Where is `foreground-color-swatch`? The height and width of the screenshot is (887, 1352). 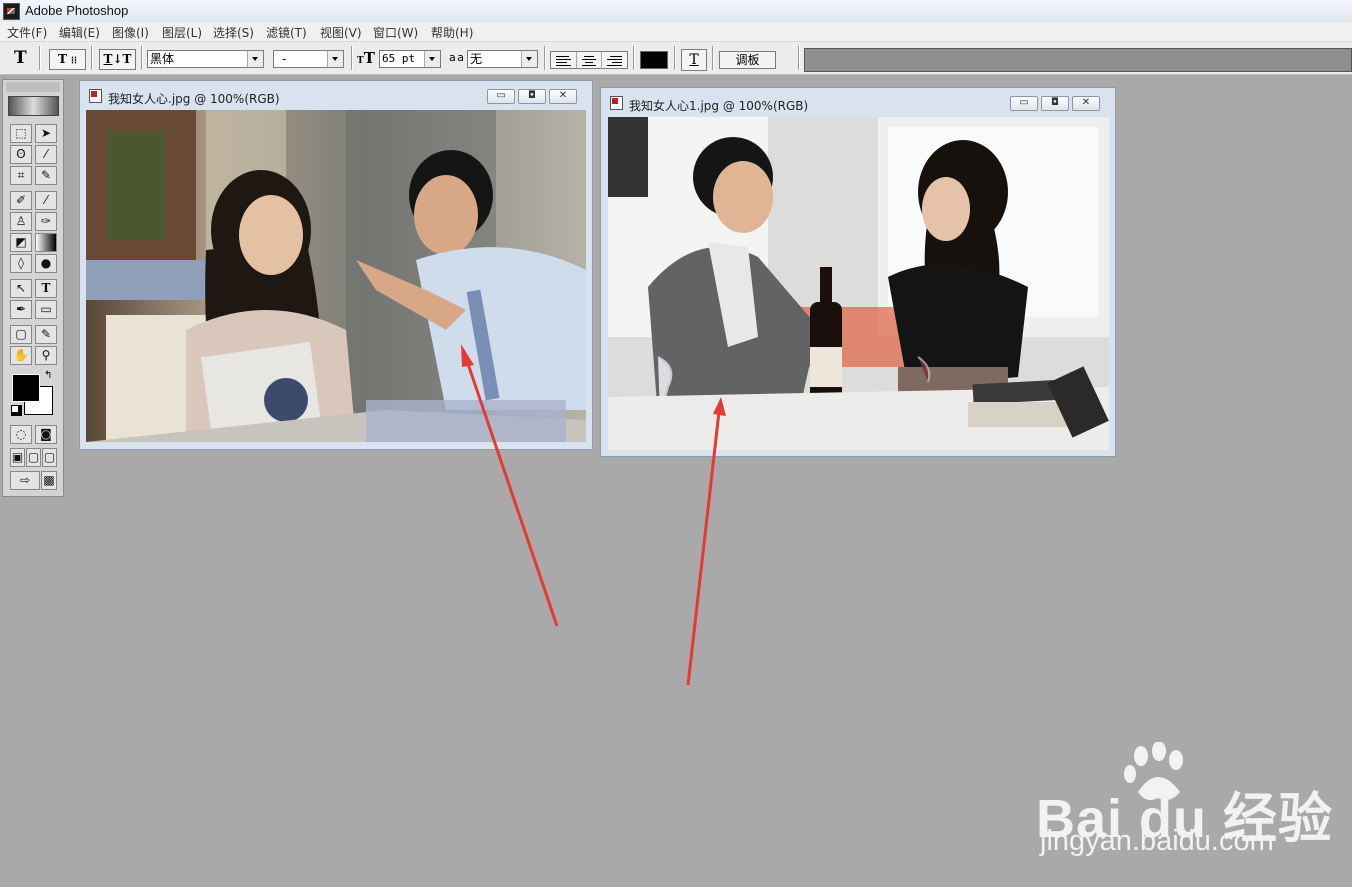
foreground-color-swatch is located at coordinates (26, 388).